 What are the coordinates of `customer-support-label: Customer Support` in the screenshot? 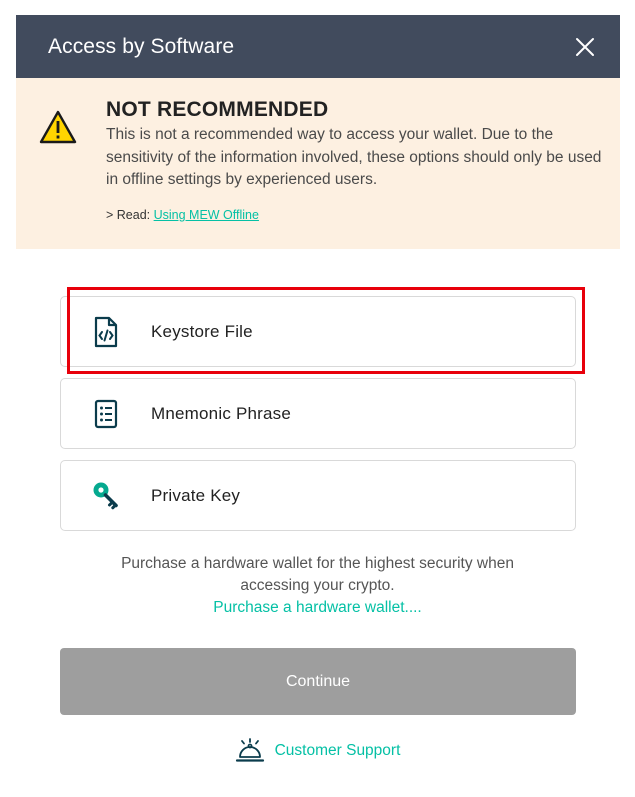 It's located at (337, 750).